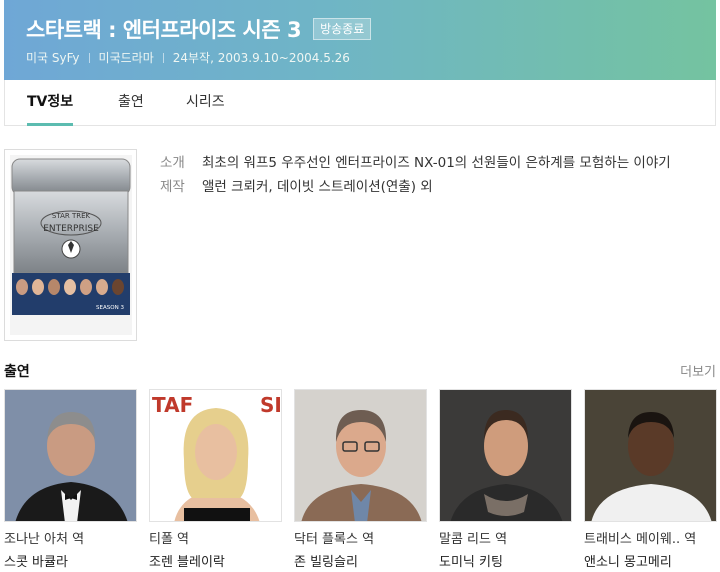  What do you see at coordinates (216, 452) in the screenshot?
I see `portrait-face` at bounding box center [216, 452].